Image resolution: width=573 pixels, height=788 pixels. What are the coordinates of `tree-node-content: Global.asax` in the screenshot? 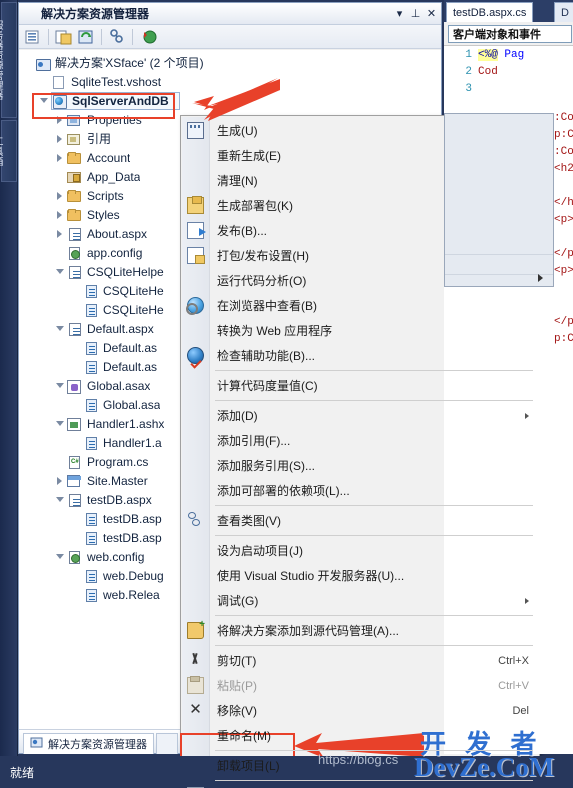 It's located at (108, 386).